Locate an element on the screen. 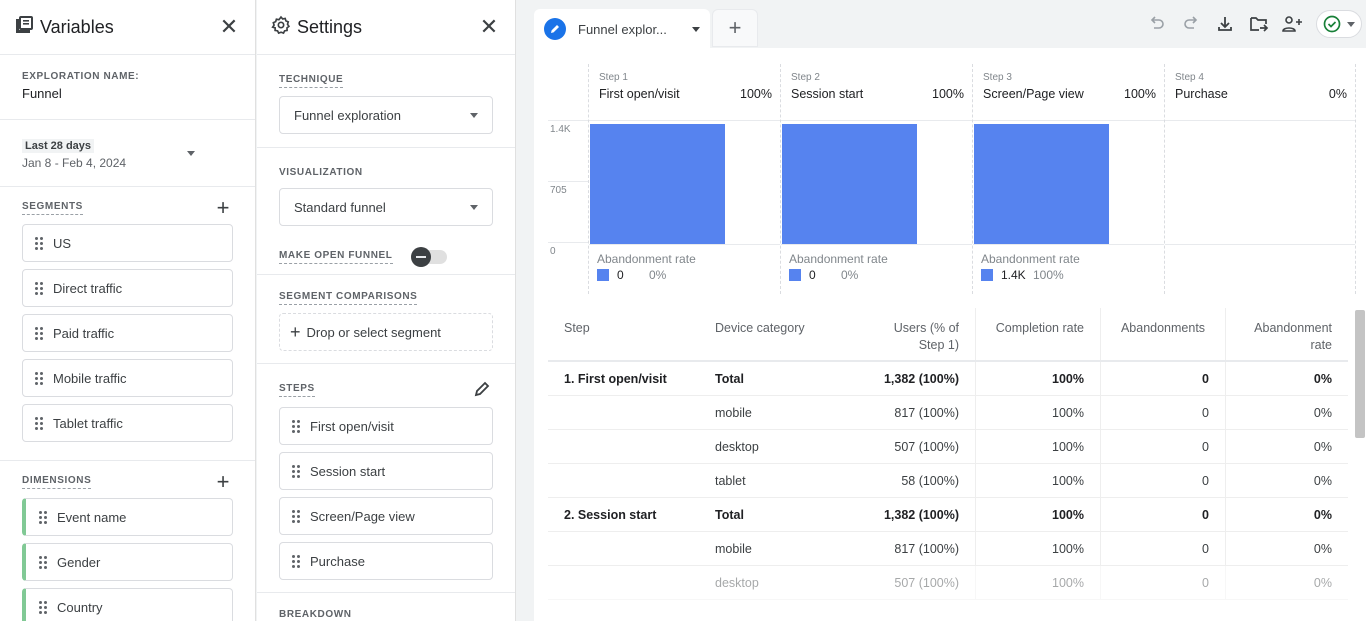  open-funnel-section: MAKE OPEN FUNNEL is located at coordinates (386, 255).